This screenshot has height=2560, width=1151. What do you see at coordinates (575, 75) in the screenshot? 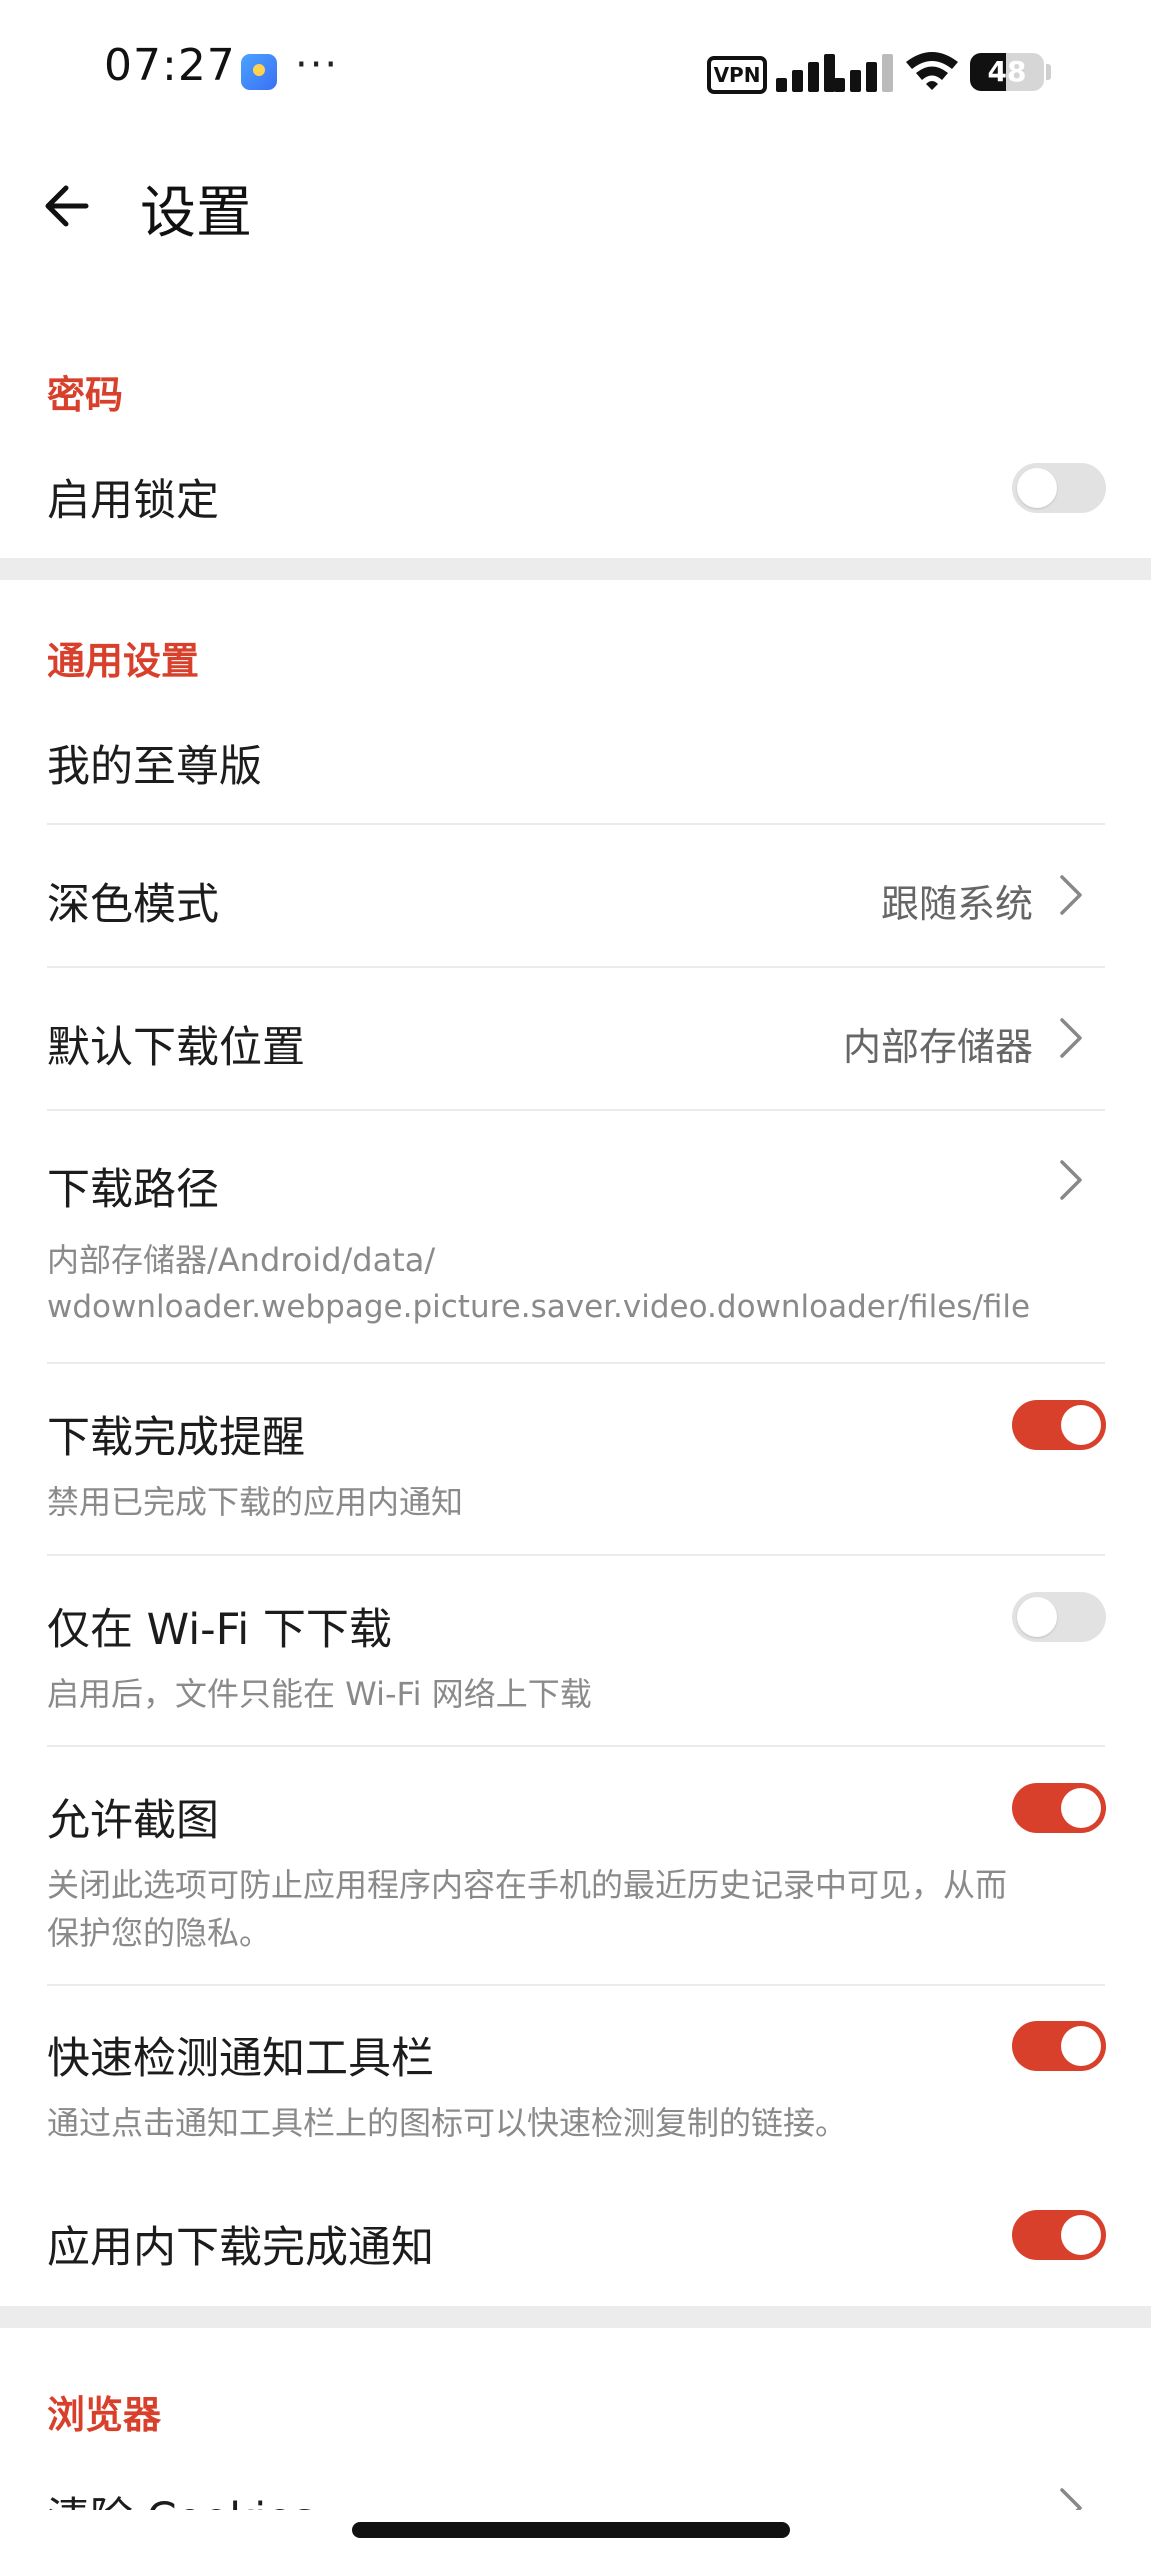
I see `status-bar: 07:27 ··· VPN 48` at bounding box center [575, 75].